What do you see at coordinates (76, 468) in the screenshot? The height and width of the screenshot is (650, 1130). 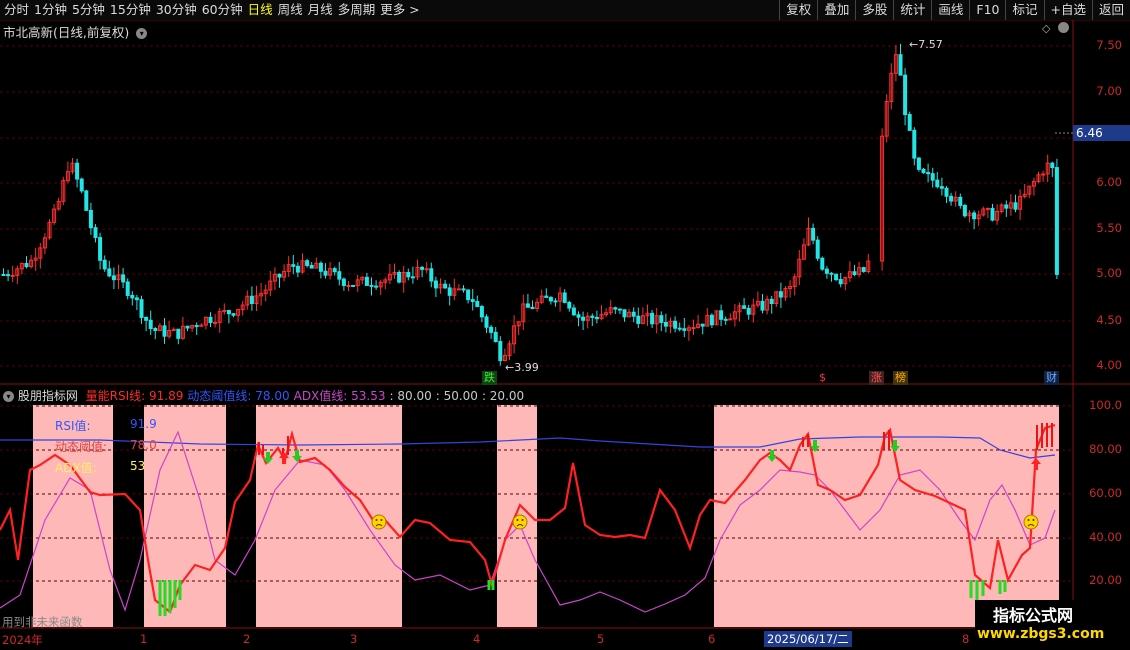 I see `info-label: ADX值:` at bounding box center [76, 468].